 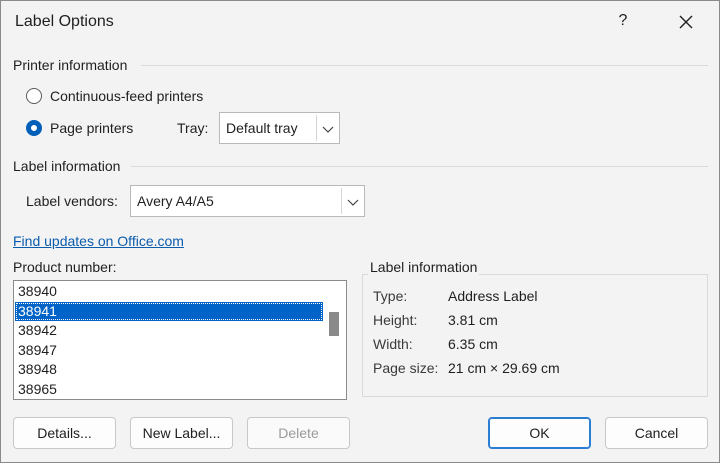 What do you see at coordinates (424, 267) in the screenshot?
I see `label-details-legend: Label information` at bounding box center [424, 267].